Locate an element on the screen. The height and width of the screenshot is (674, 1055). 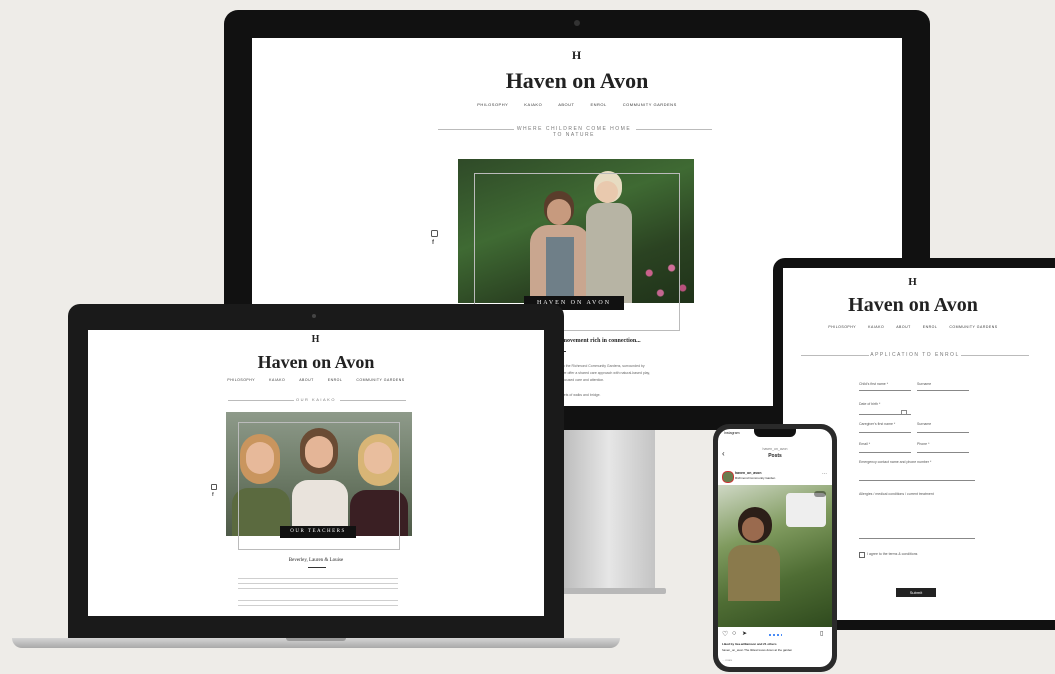
email-field: Email * is located at coordinates (885, 447).